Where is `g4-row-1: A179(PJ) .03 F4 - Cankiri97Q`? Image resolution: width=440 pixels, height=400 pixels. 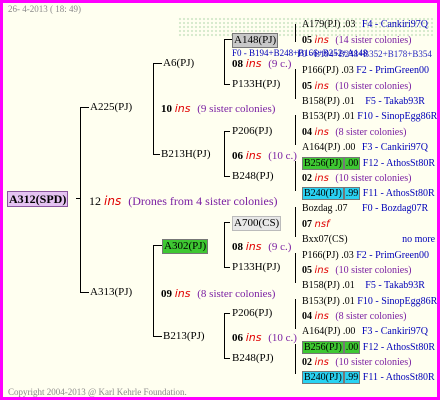
g4-row-1: A179(PJ) .03 F4 - Cankiri97Q is located at coordinates (365, 24).